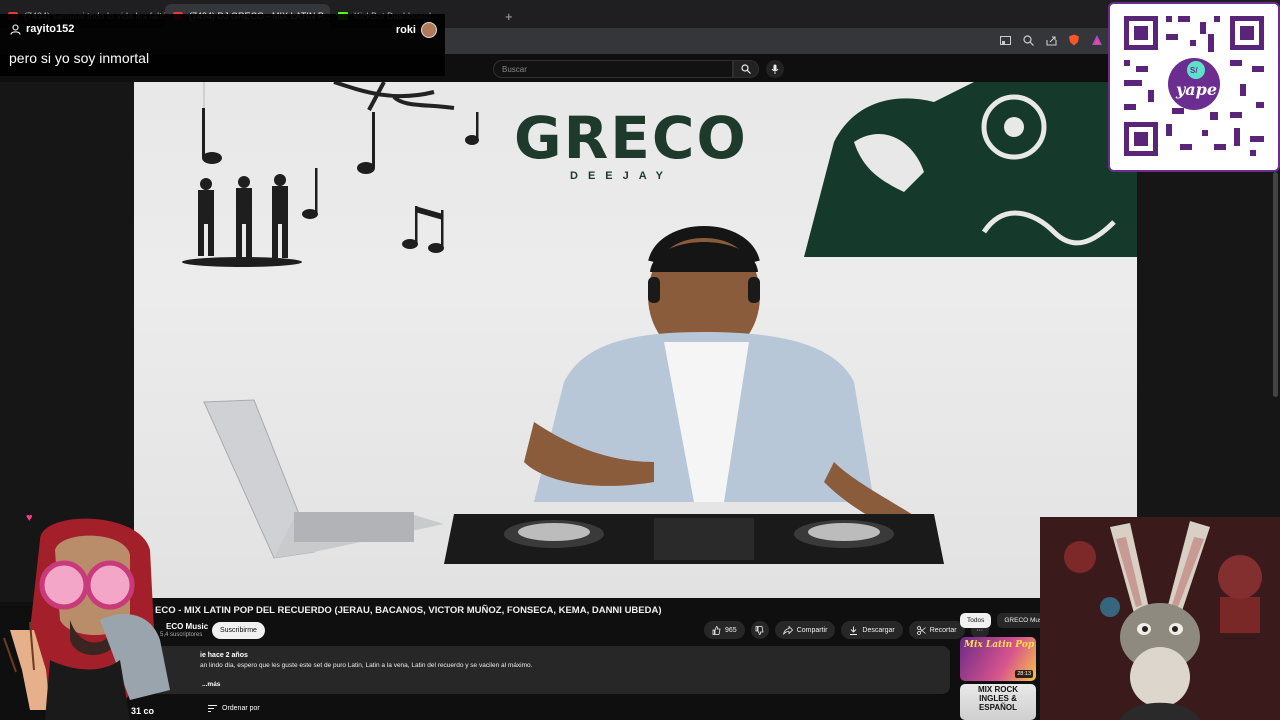 This screenshot has width=1280, height=720. I want to click on yape-logo-text: yape, so click(1197, 89).